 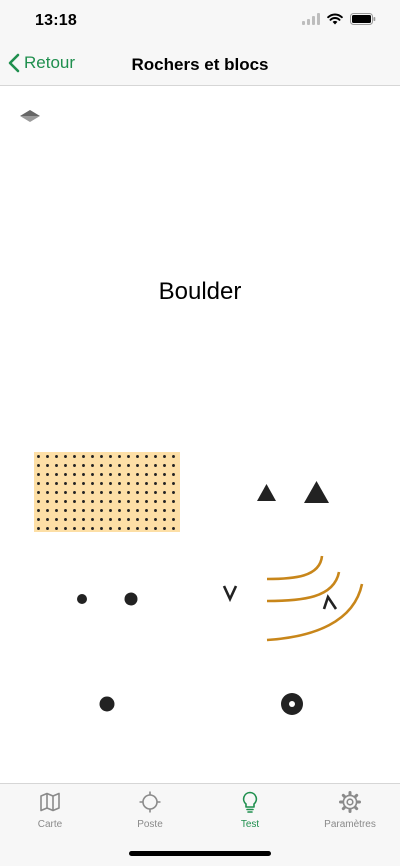 I want to click on map-icon, so click(x=50, y=802).